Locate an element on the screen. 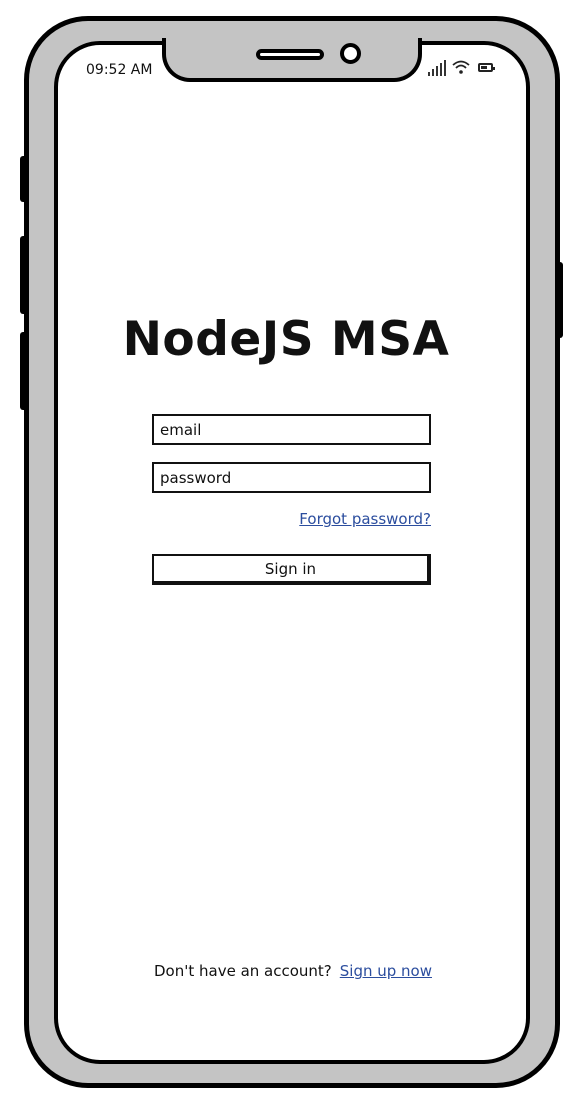 Image resolution: width=586 pixels, height=1104 pixels. sign-in-button: Sign in is located at coordinates (291, 569).